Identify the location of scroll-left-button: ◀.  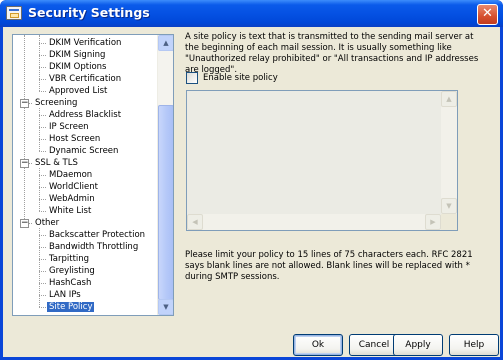
(195, 222).